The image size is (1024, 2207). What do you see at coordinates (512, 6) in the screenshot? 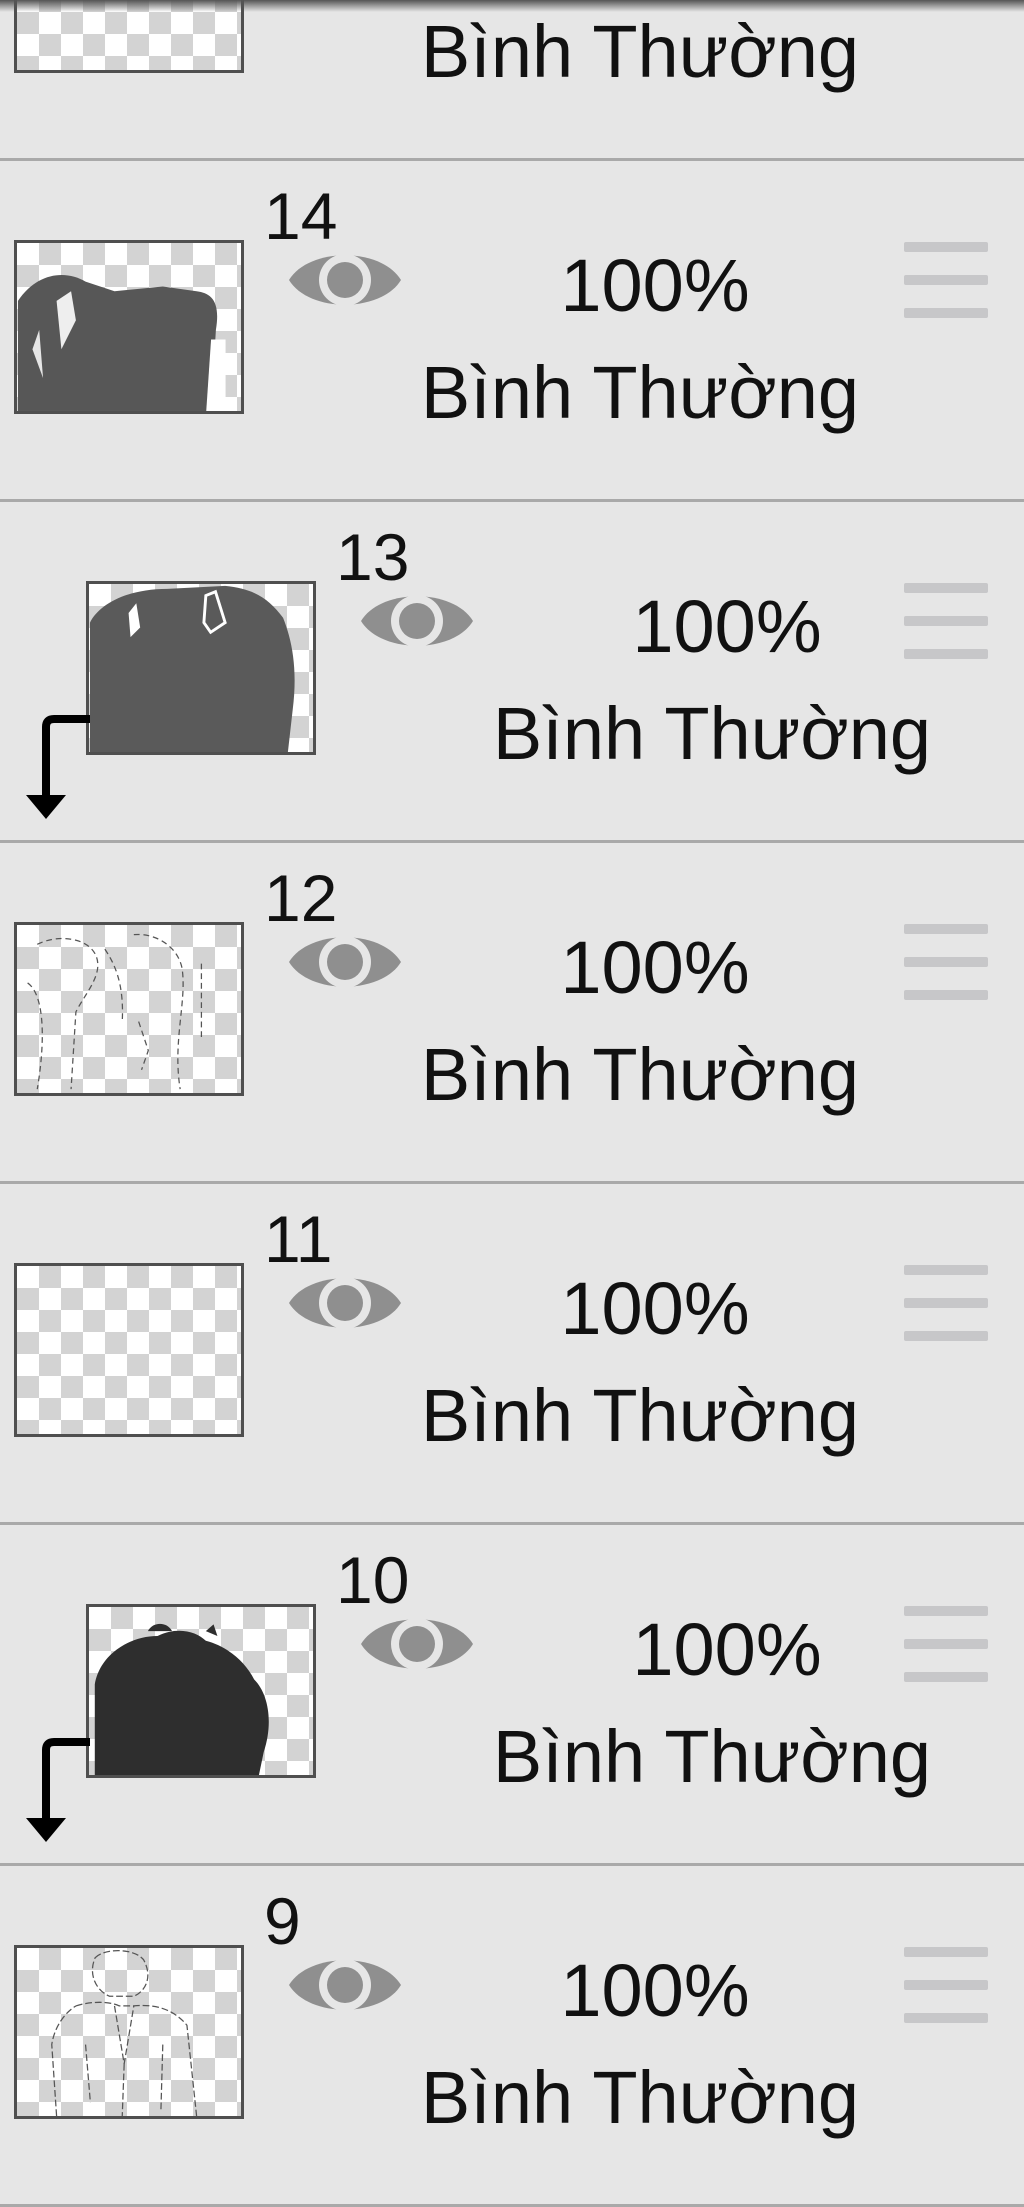
I see `top-shadow` at bounding box center [512, 6].